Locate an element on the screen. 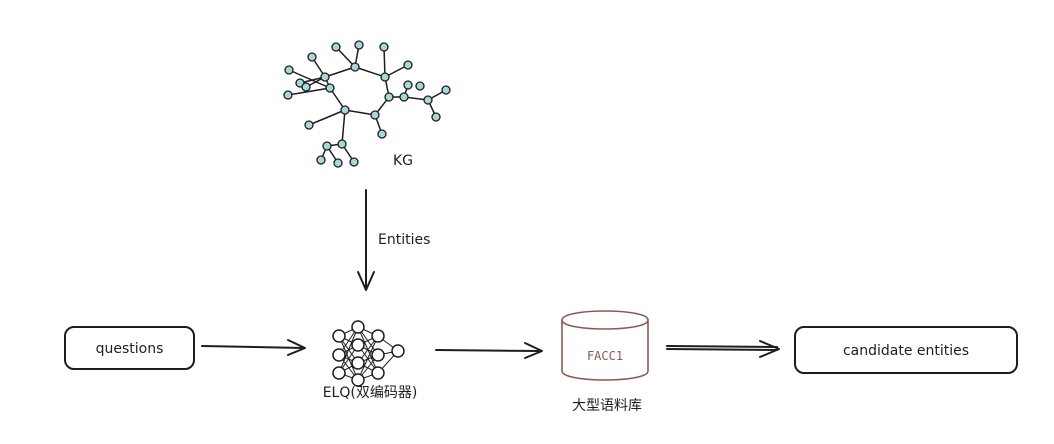  database-icon: FACC1 is located at coordinates (605, 345).